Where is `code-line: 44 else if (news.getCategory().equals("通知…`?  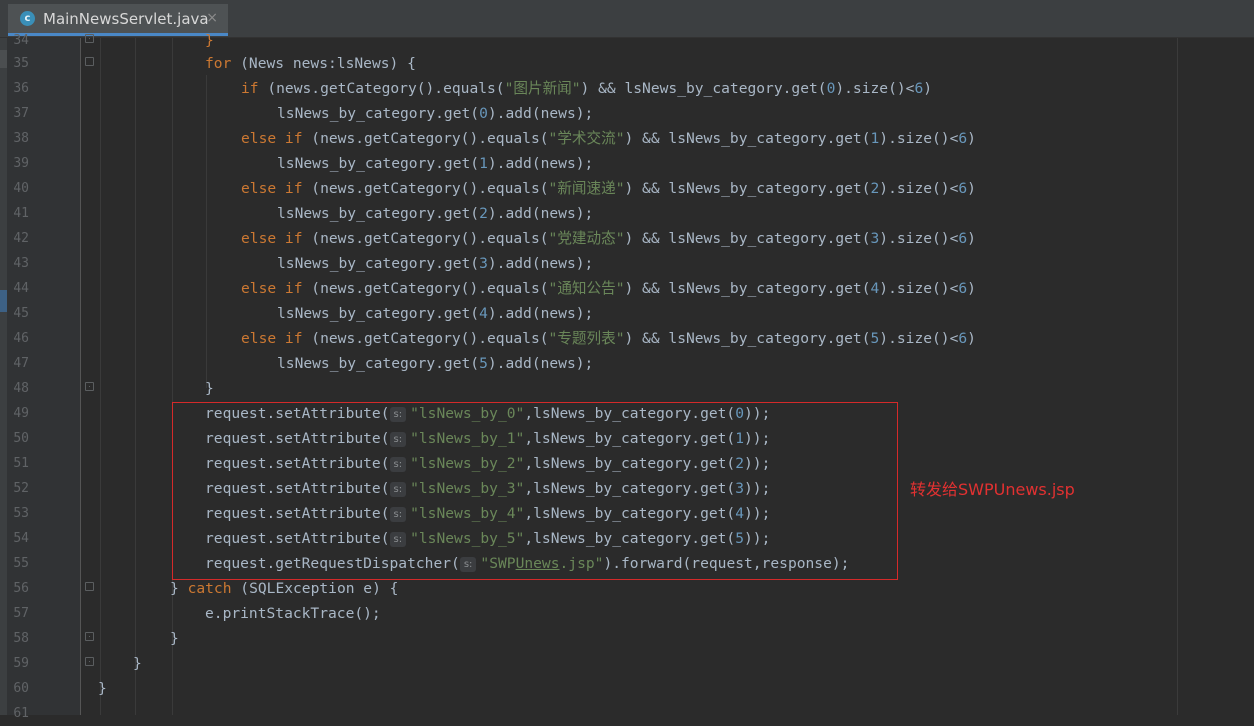 code-line: 44 else if (news.getCategory().equals("通知… is located at coordinates (627, 288).